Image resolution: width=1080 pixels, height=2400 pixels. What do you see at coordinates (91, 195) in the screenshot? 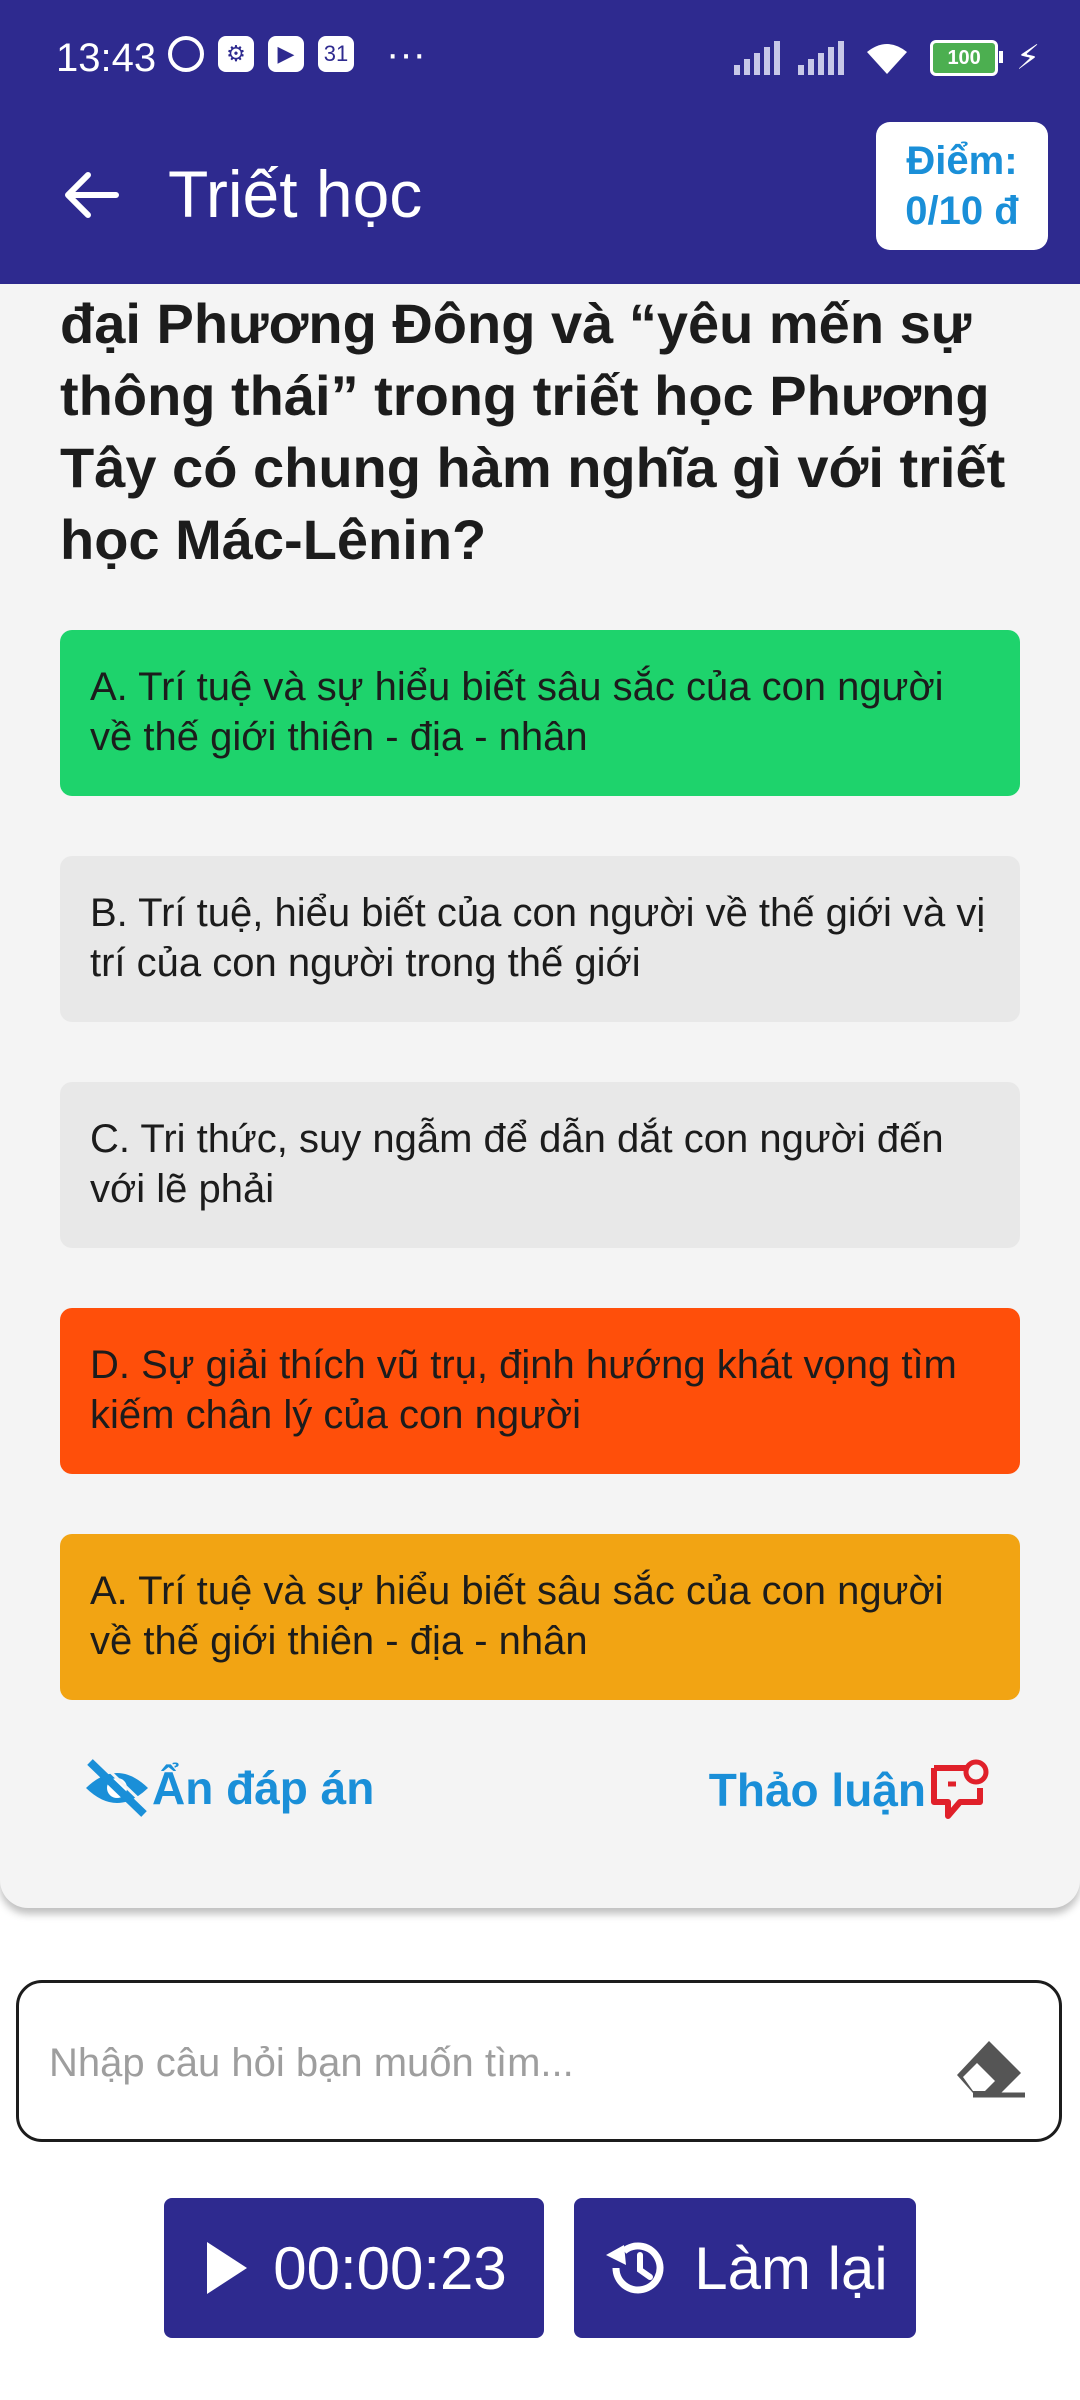
I see `back-arrow-icon` at bounding box center [91, 195].